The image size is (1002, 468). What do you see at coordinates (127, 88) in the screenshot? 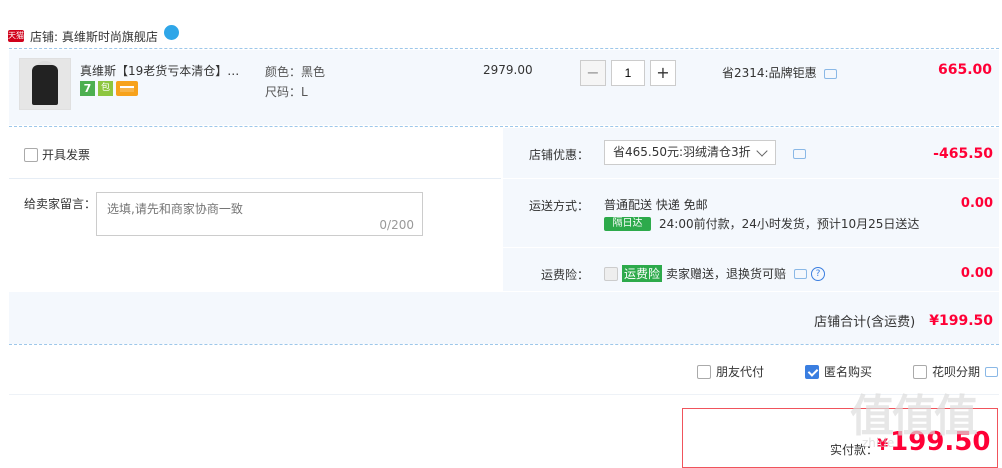
I see `credit-card-icon` at bounding box center [127, 88].